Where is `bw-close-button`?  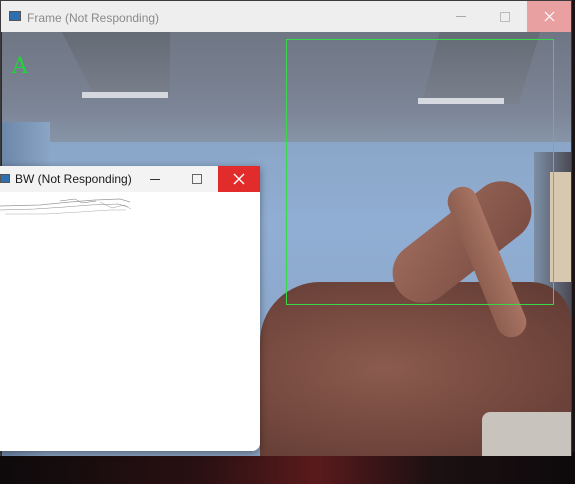 bw-close-button is located at coordinates (239, 179).